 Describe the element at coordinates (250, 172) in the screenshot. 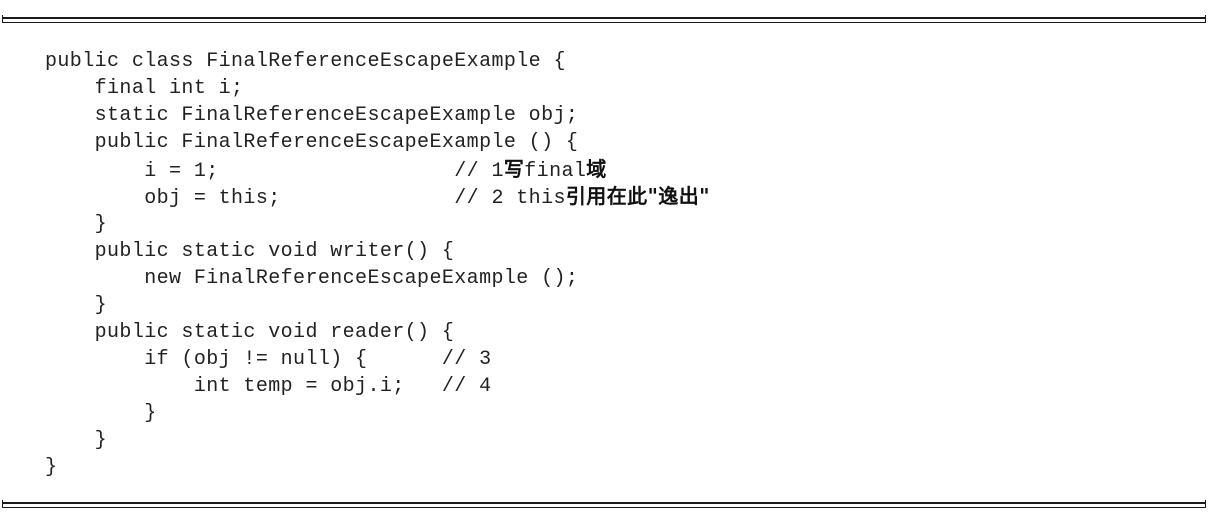

I see `code-text: i = 1;` at that location.